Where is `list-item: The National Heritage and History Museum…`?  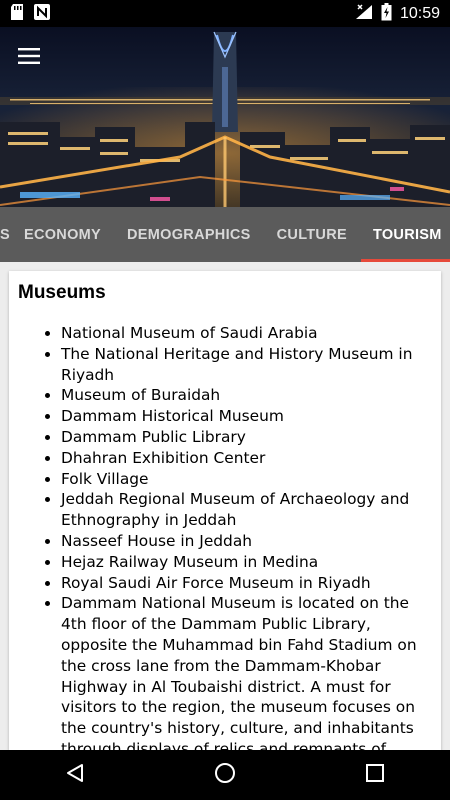
list-item: The National Heritage and History Museum… is located at coordinates (246, 365).